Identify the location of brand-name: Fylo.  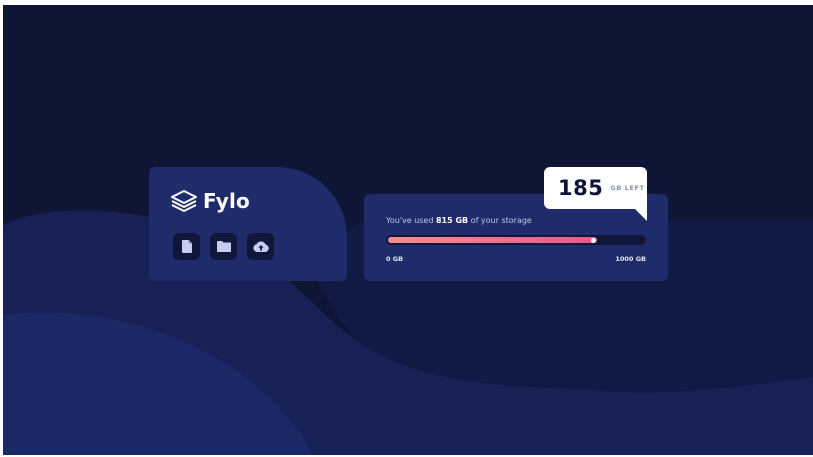
(227, 201).